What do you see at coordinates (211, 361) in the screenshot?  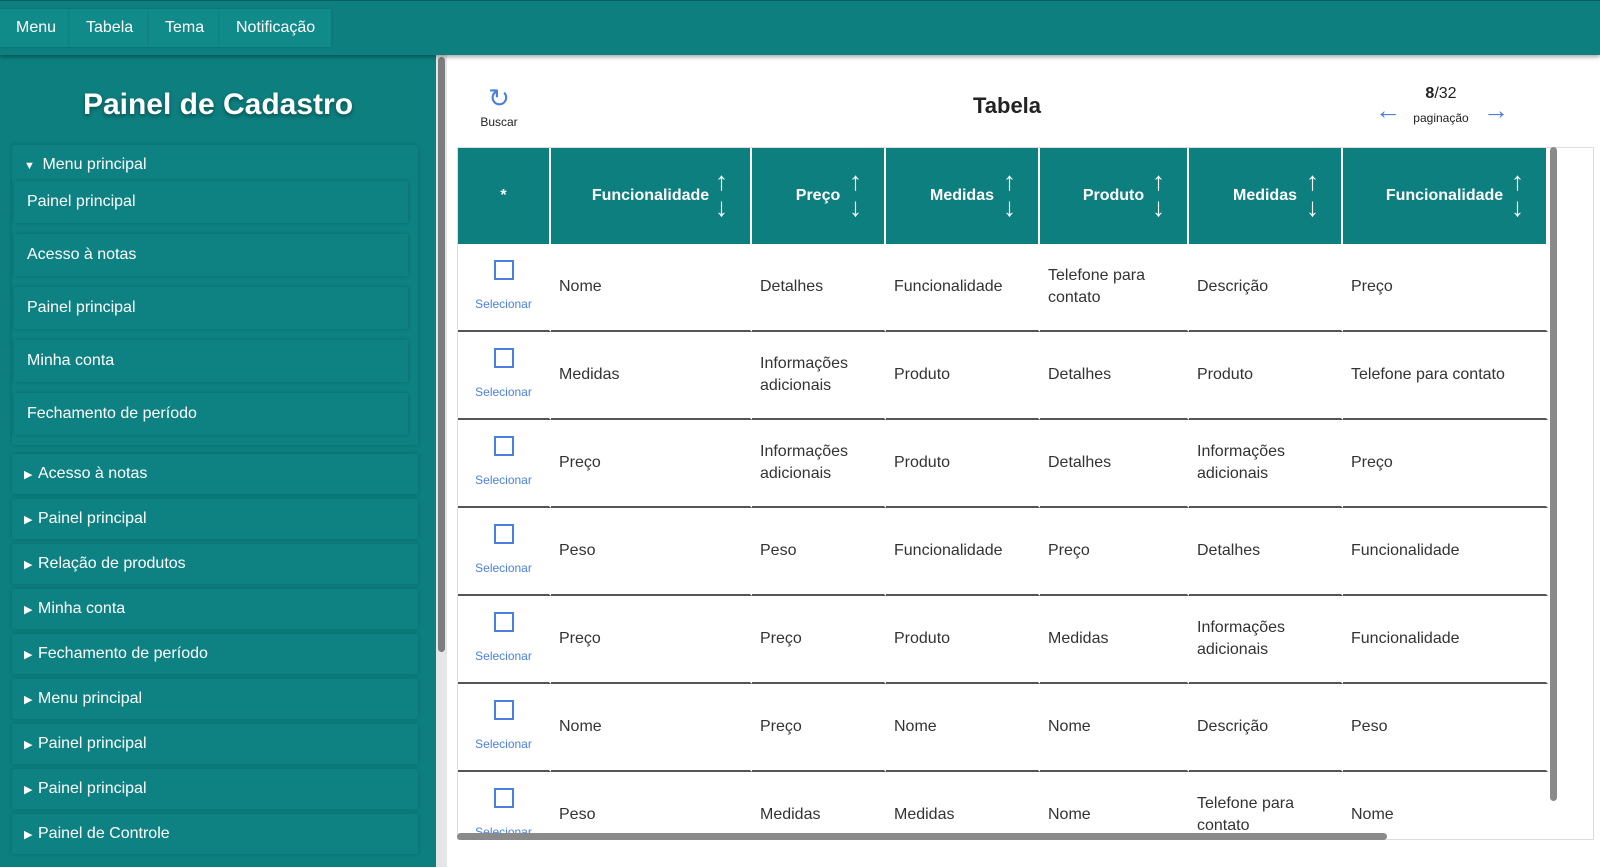 I see `sidebar-subitem: Minha conta` at bounding box center [211, 361].